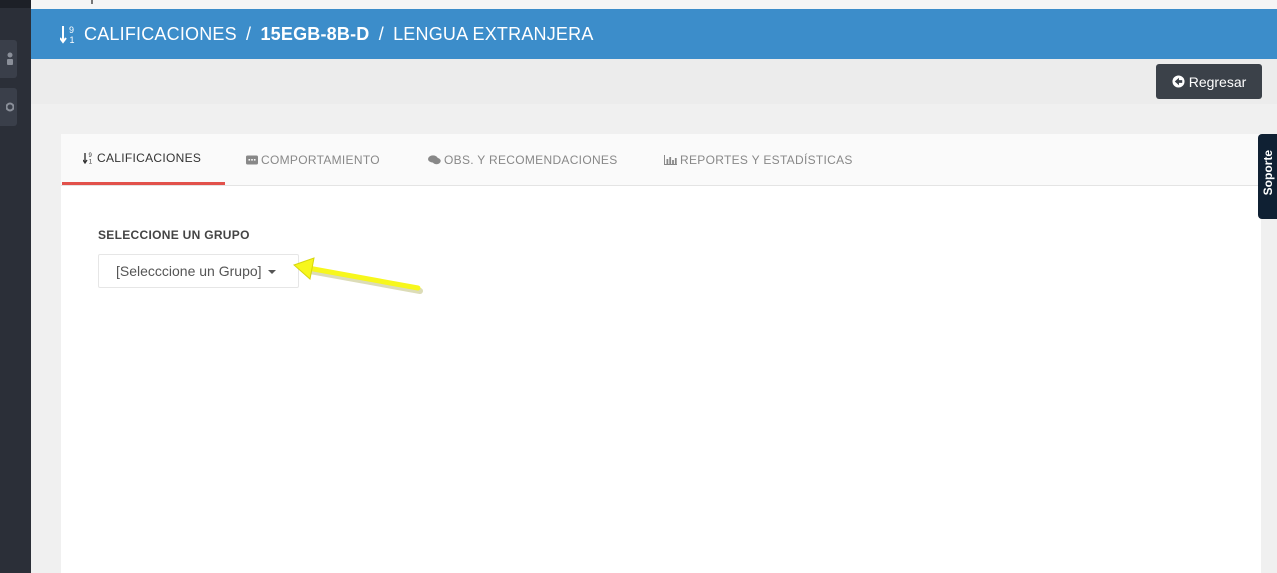  I want to click on sidebar-item-settings, so click(8, 107).